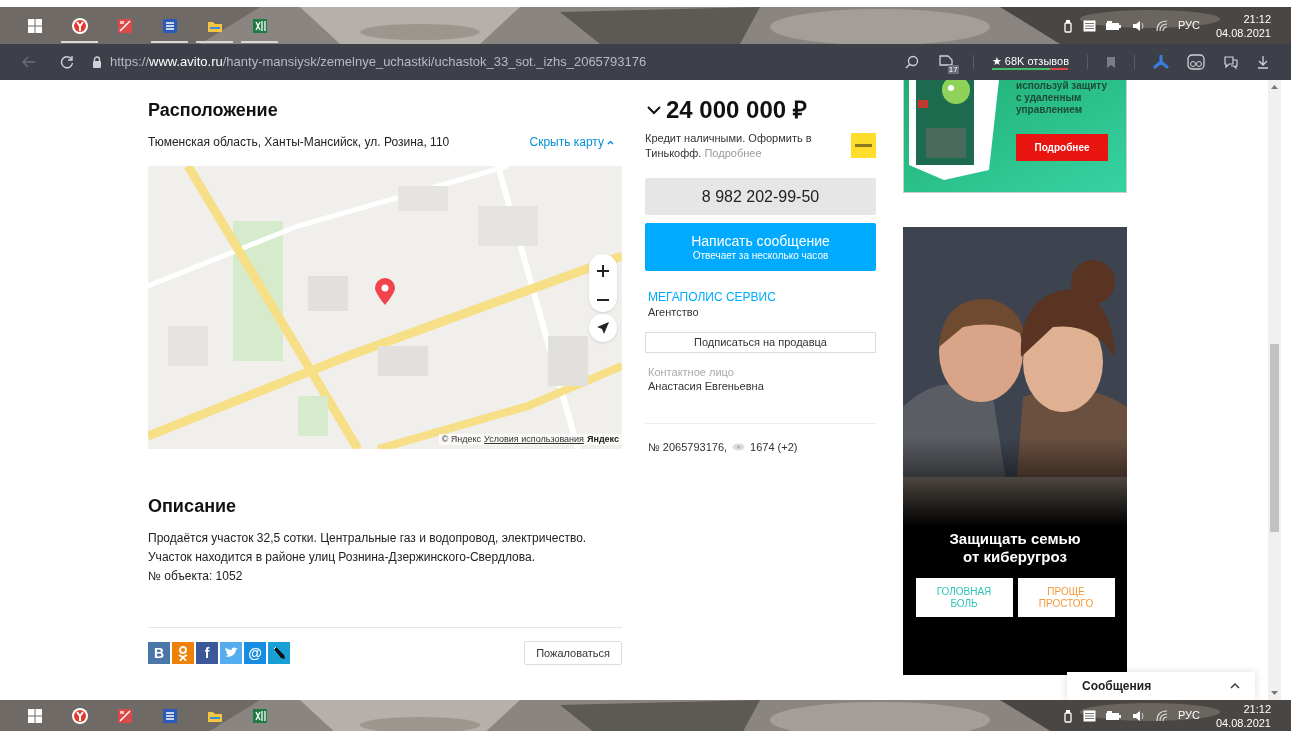 Image resolution: width=1291 pixels, height=731 pixels. Describe the element at coordinates (760, 196) in the screenshot. I see `phone-button: 8 982 202-99-50` at that location.